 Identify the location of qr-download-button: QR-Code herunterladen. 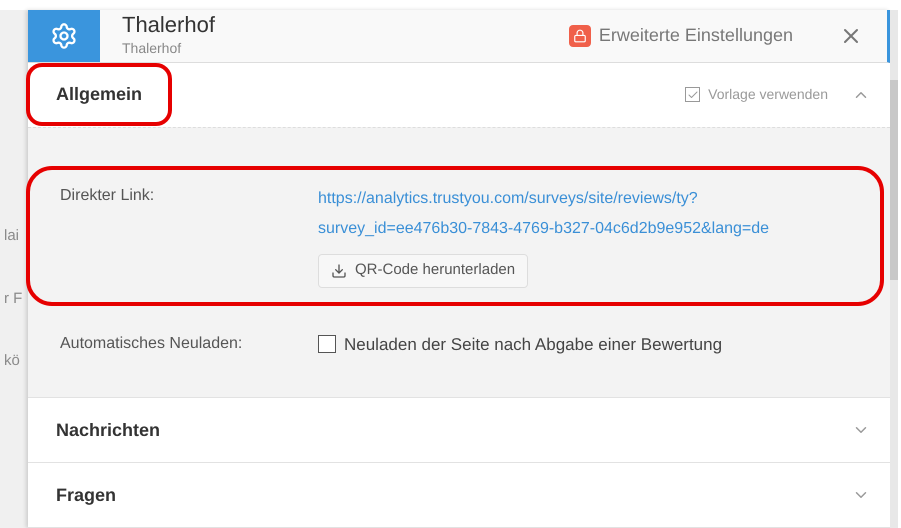
(423, 271).